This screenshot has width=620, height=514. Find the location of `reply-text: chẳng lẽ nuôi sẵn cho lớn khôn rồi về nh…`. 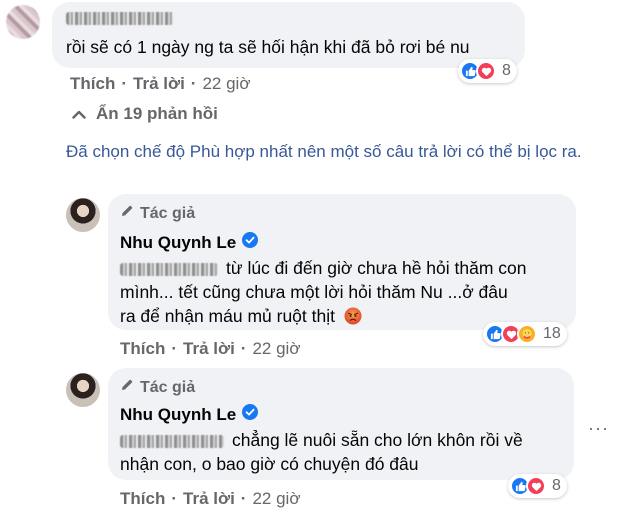

reply-text: chẳng lẽ nuôi sẵn cho lớn khôn rồi về nh… is located at coordinates (321, 452).